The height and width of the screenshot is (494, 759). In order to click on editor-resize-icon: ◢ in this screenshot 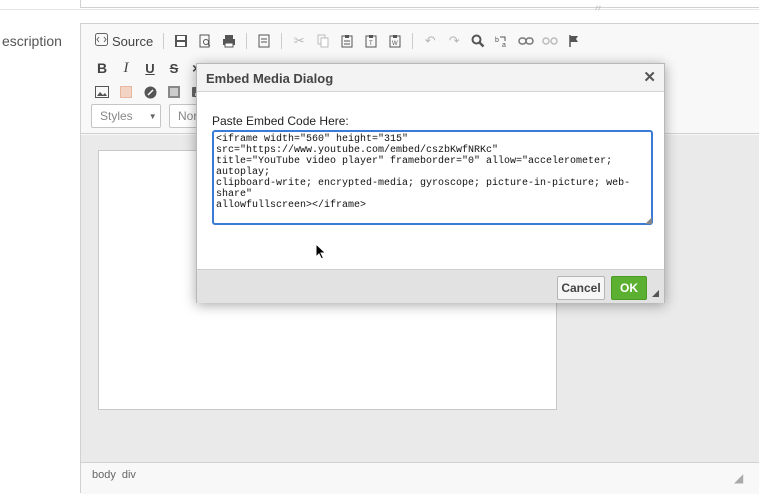, I will do `click(738, 478)`.